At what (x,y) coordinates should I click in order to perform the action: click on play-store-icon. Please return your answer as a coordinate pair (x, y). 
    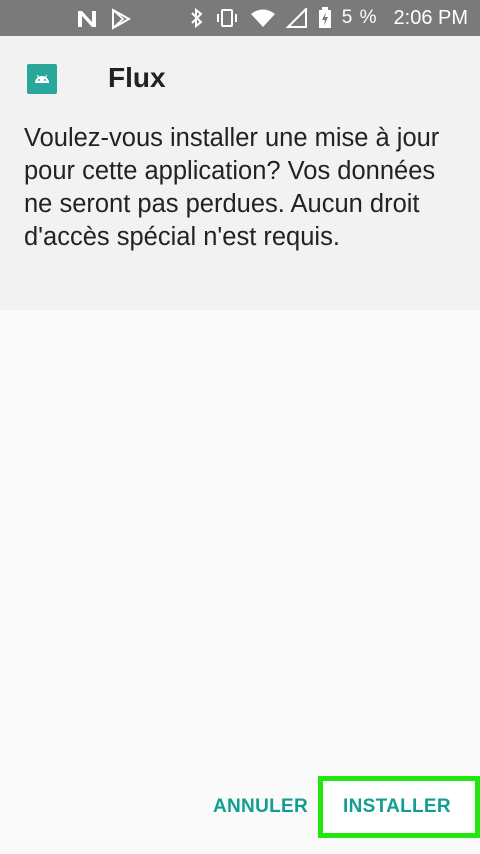
    Looking at the image, I should click on (122, 19).